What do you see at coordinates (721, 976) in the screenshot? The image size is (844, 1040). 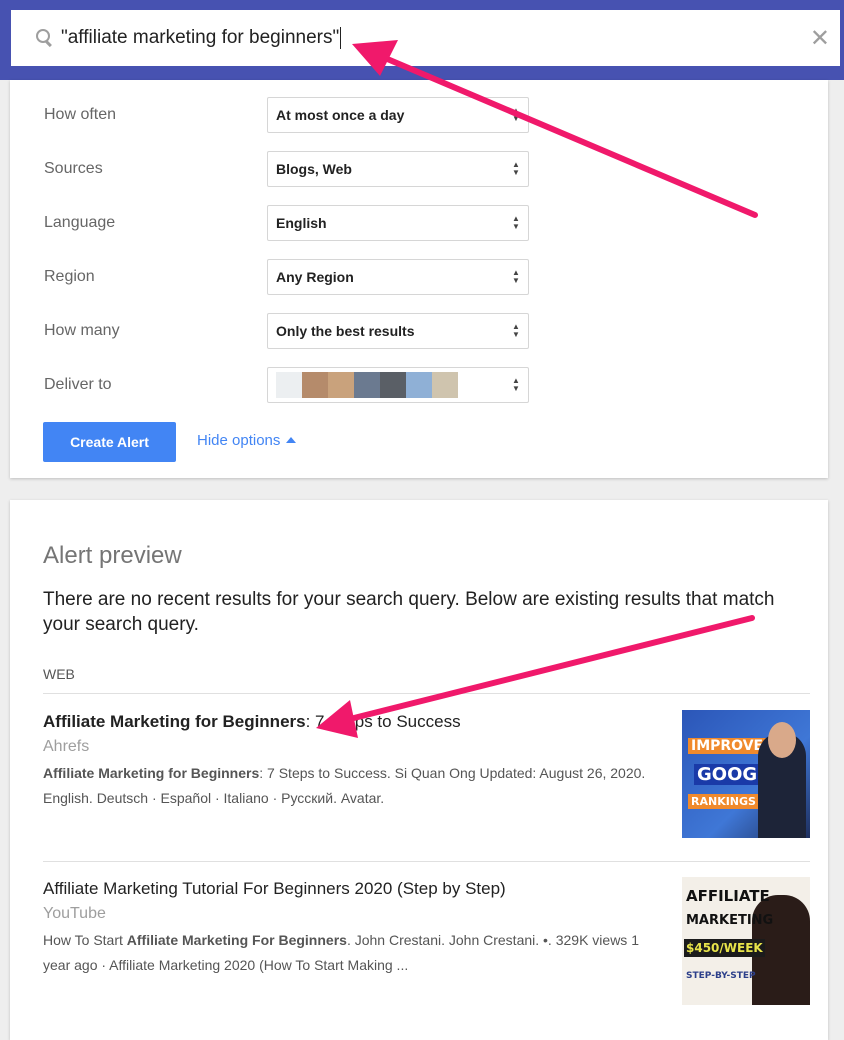 I see `thumb-text: STEP-BY-STEP` at bounding box center [721, 976].